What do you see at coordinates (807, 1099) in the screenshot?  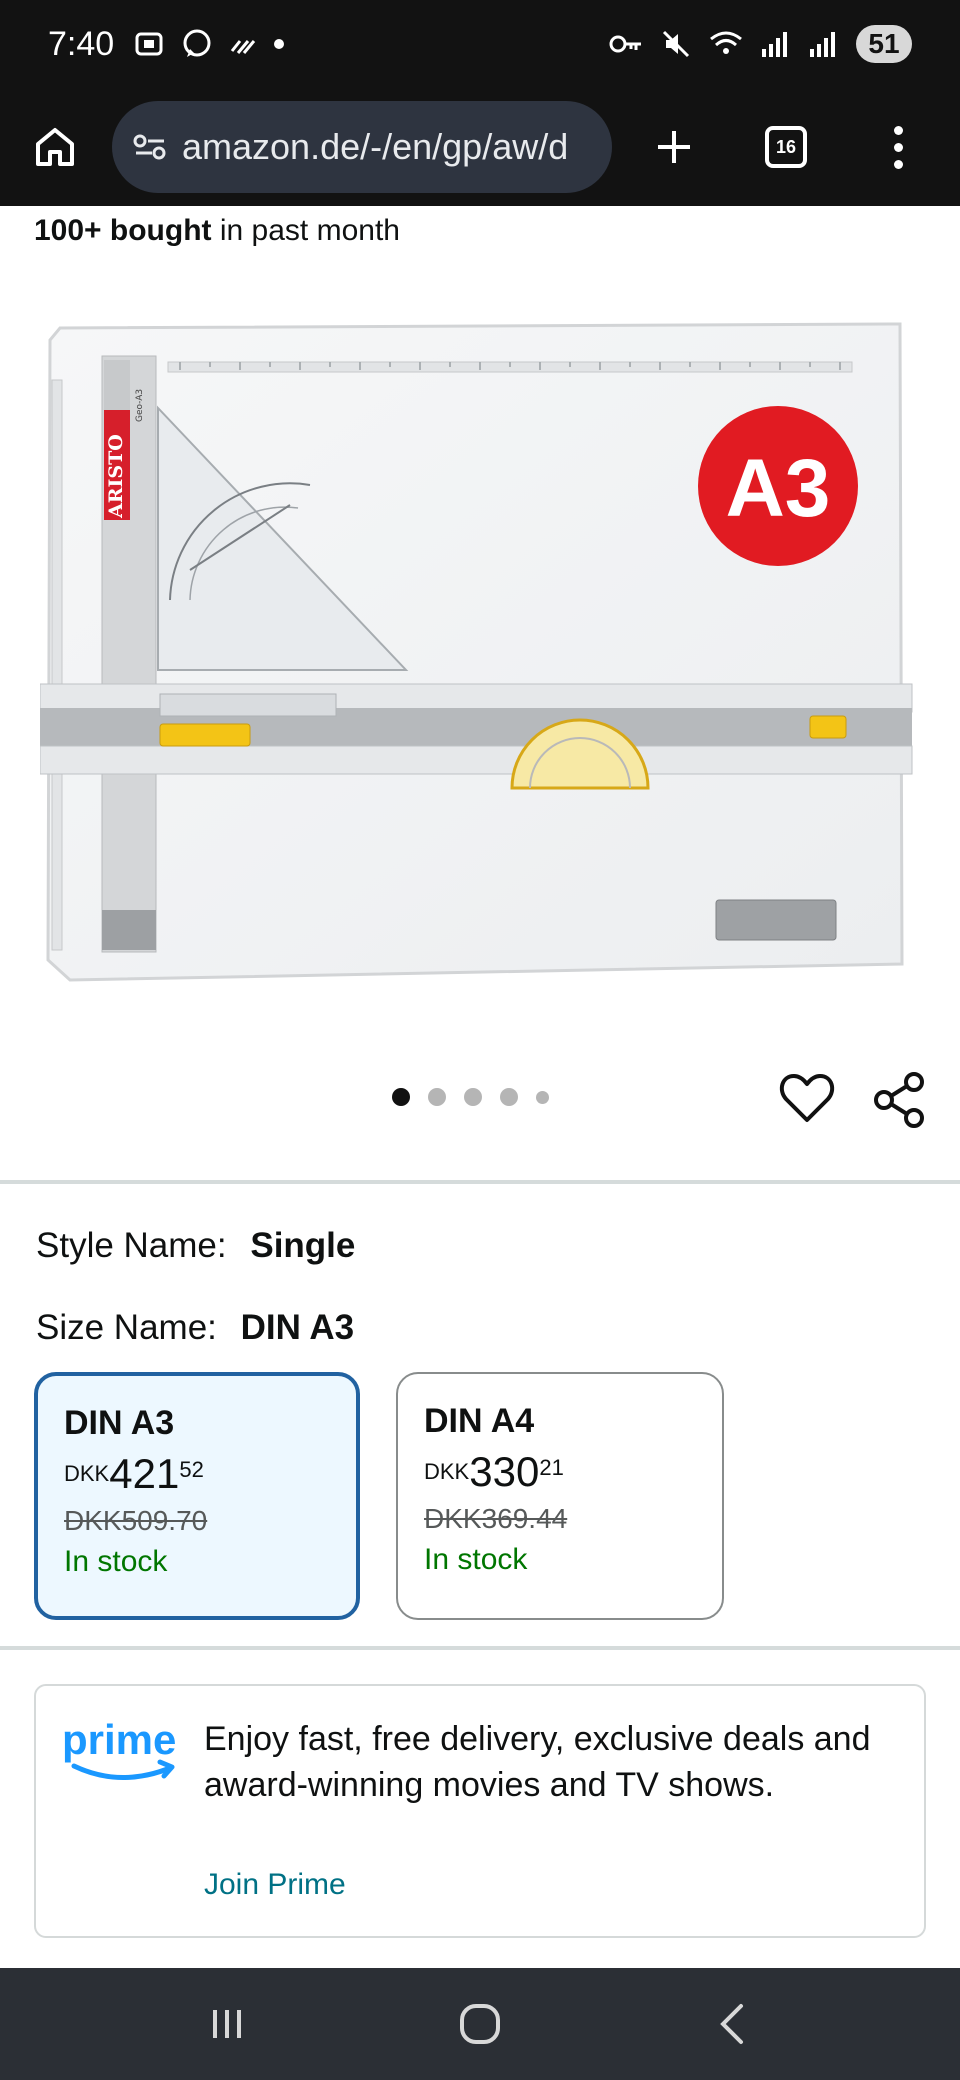 I see `wishlist-heart-icon` at bounding box center [807, 1099].